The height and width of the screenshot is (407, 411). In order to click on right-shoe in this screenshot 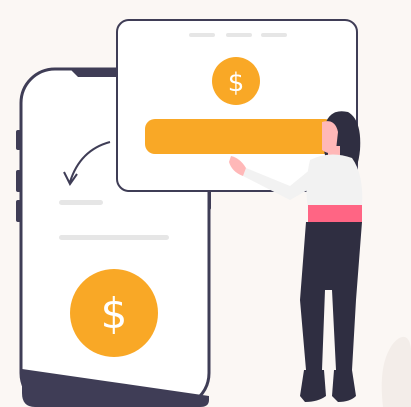, I will do `click(344, 386)`.